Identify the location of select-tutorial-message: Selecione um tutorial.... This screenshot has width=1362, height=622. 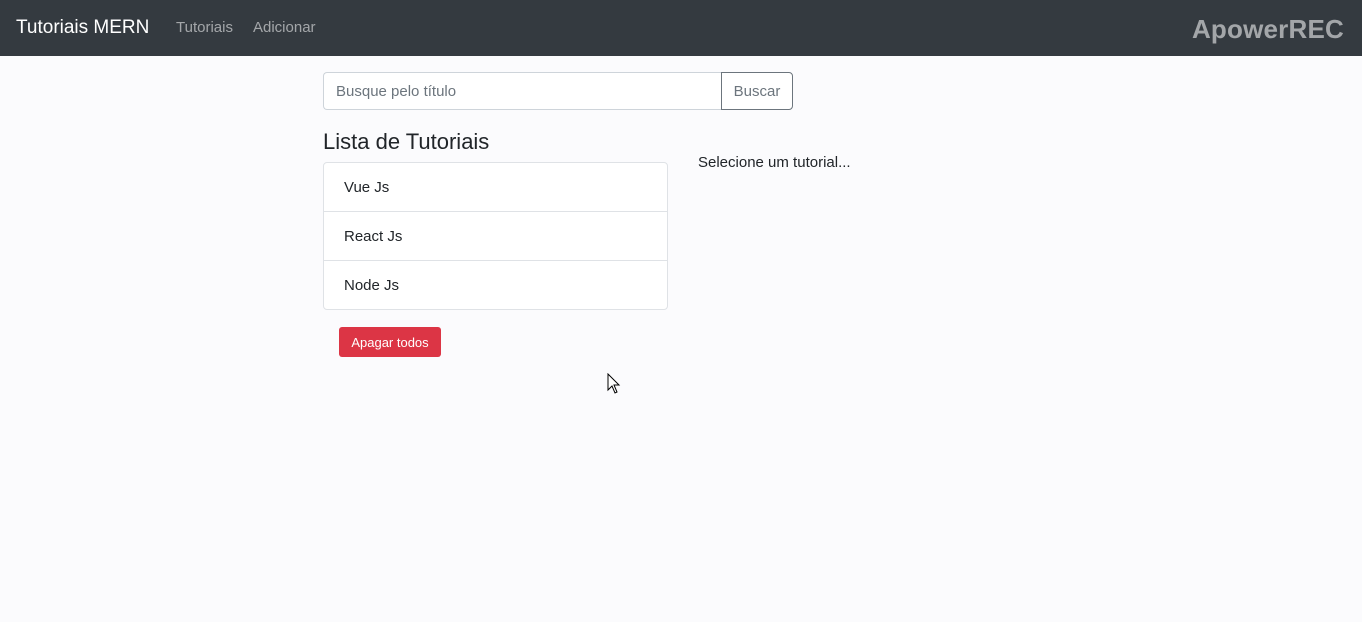
(774, 162).